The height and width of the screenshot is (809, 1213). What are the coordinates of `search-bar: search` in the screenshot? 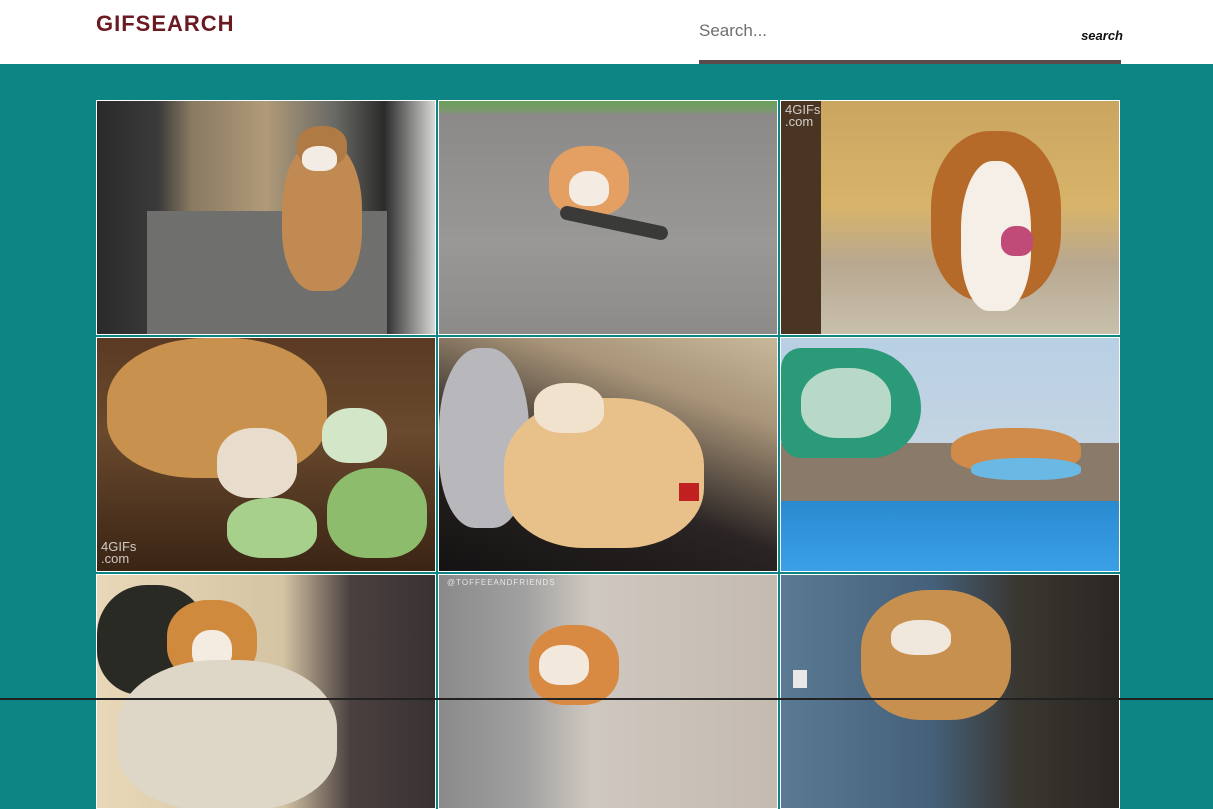 It's located at (910, 32).